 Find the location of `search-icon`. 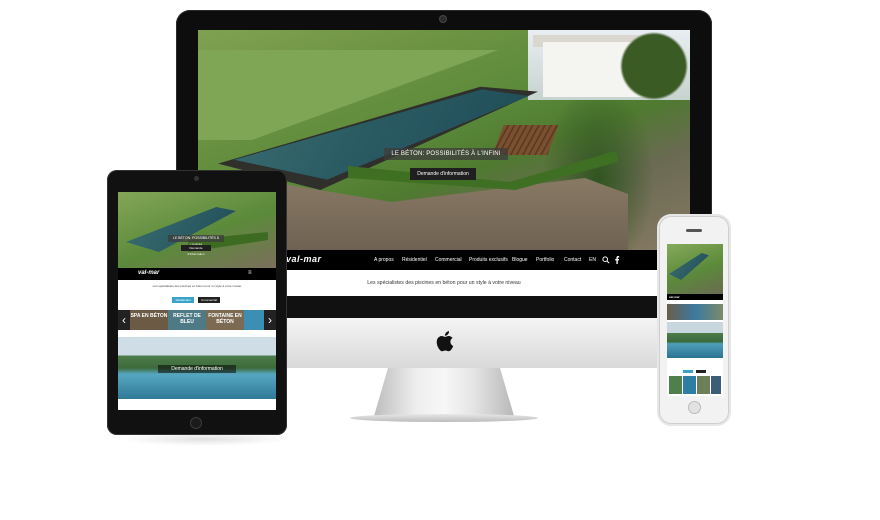

search-icon is located at coordinates (606, 260).